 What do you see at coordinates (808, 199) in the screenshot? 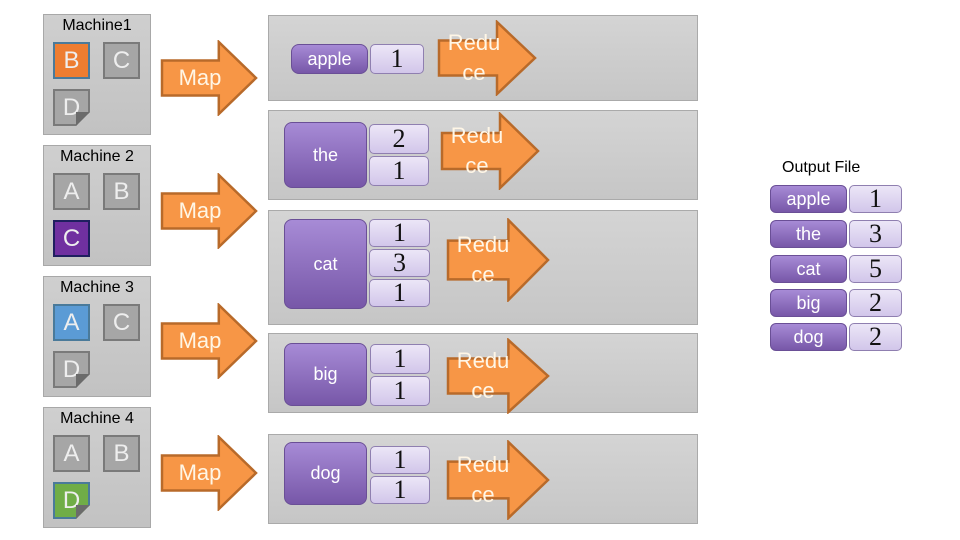
I see `output-key: apple` at bounding box center [808, 199].